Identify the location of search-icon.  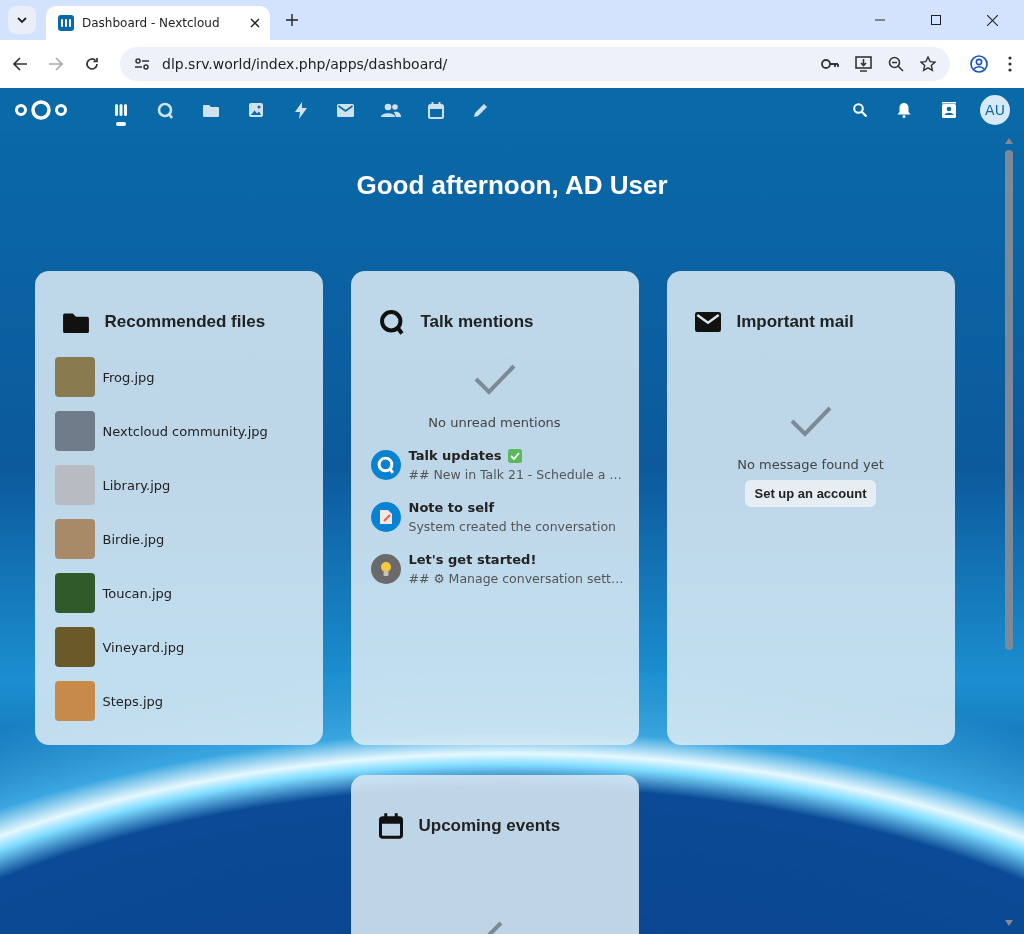
(860, 110).